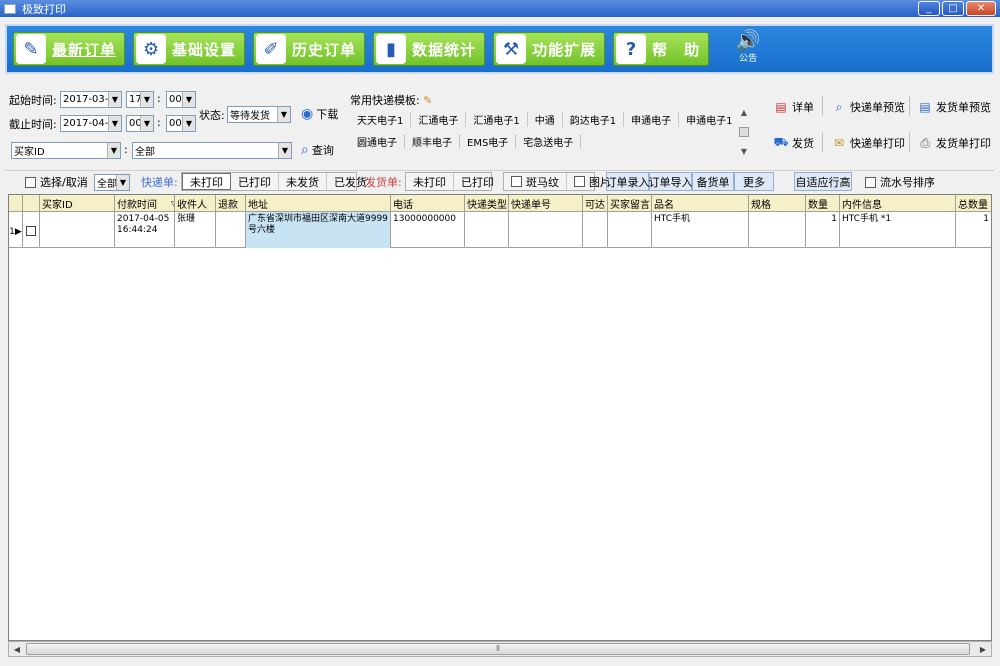 The image size is (1000, 666). Describe the element at coordinates (754, 181) in the screenshot. I see `more-button: 更多` at that location.